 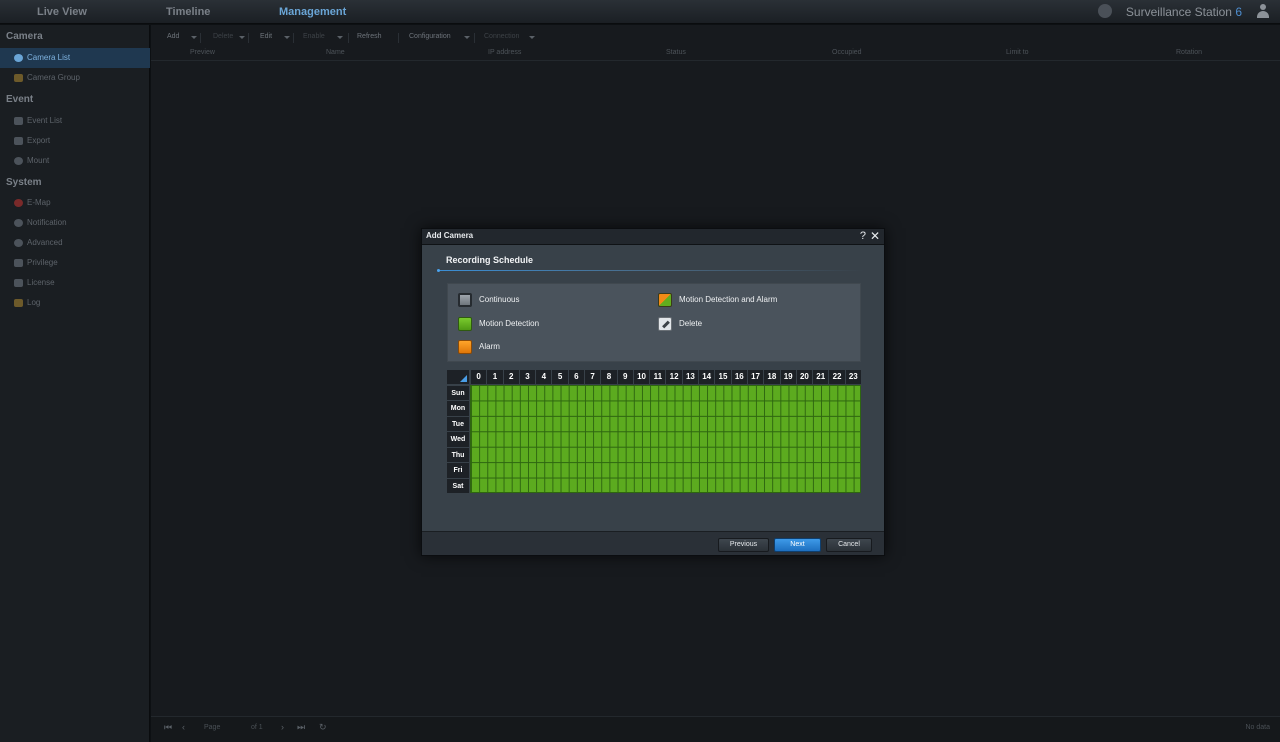 What do you see at coordinates (1189, 52) in the screenshot?
I see `column-rotation: Rotation` at bounding box center [1189, 52].